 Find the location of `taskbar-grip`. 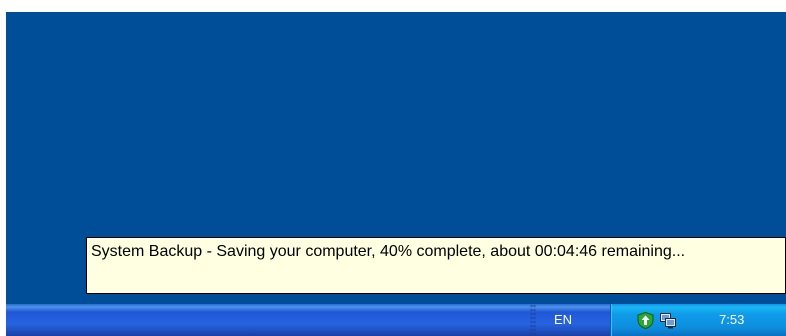

taskbar-grip is located at coordinates (533, 320).